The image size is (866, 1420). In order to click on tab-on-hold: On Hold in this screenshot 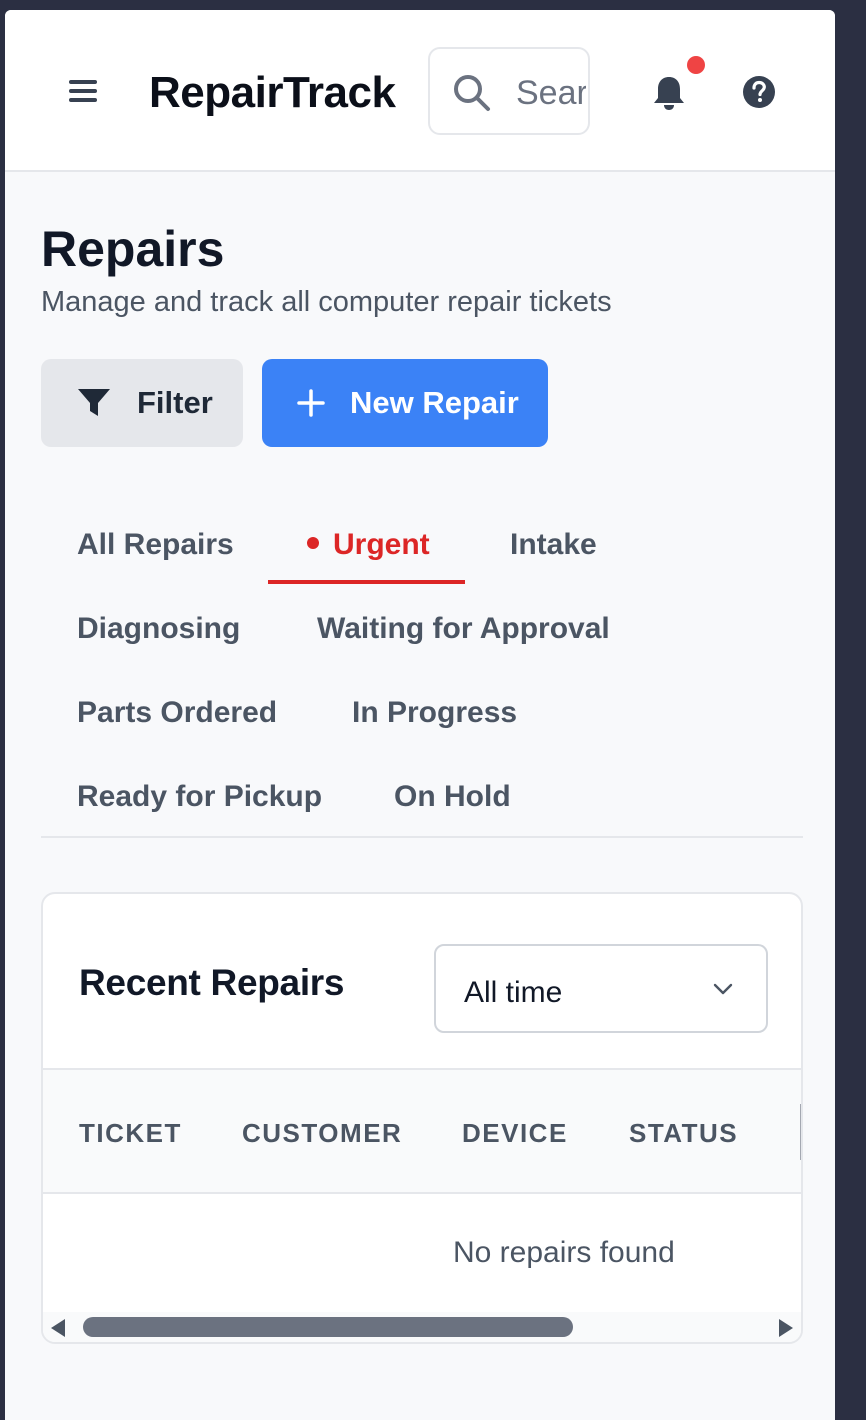, I will do `click(452, 797)`.